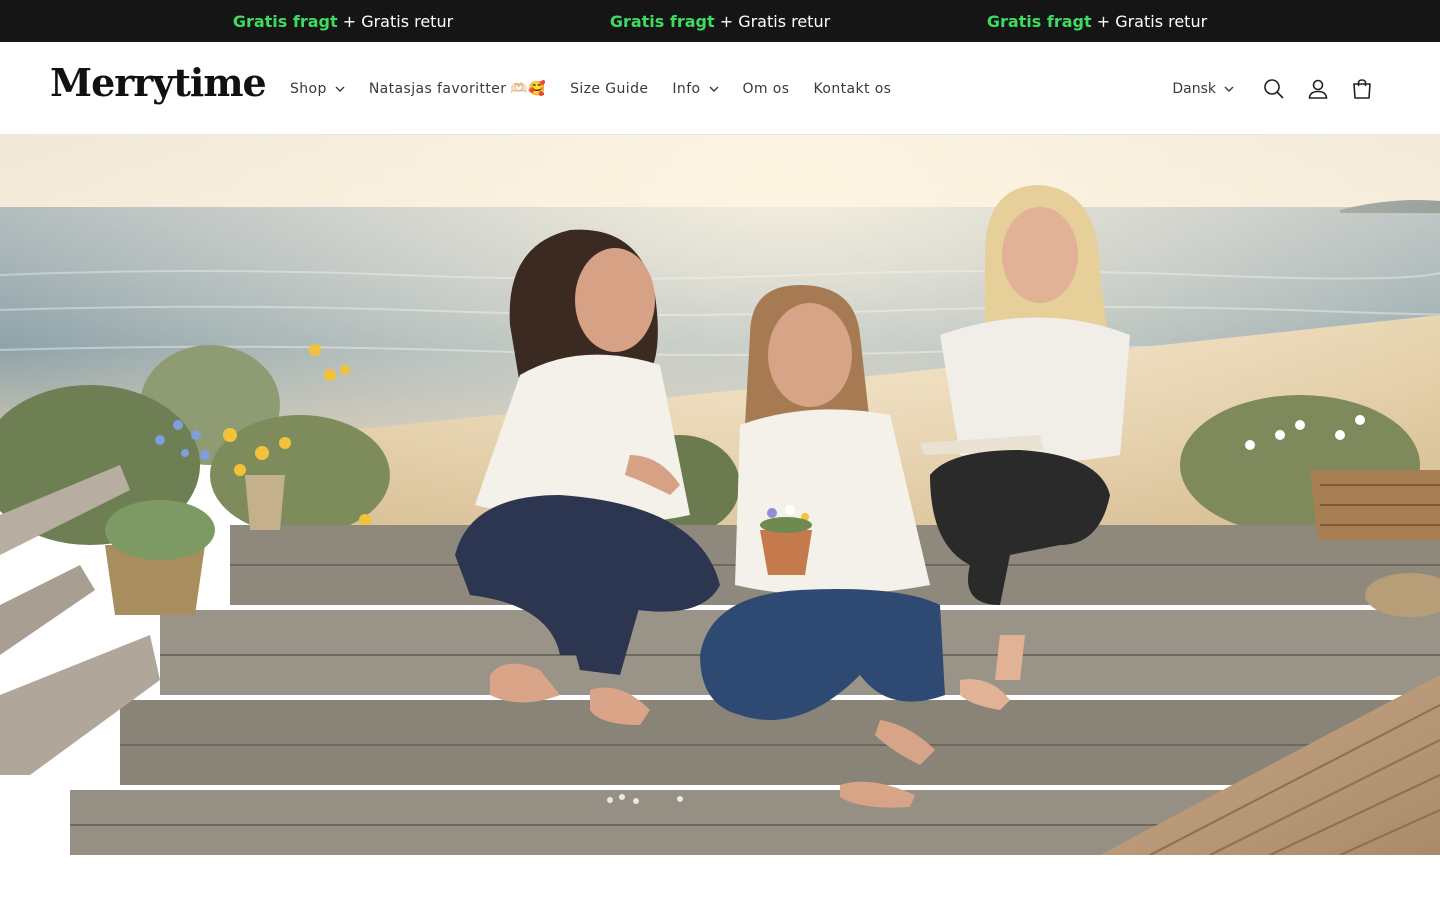  What do you see at coordinates (686, 88) in the screenshot?
I see `nav-item-label: Info` at bounding box center [686, 88].